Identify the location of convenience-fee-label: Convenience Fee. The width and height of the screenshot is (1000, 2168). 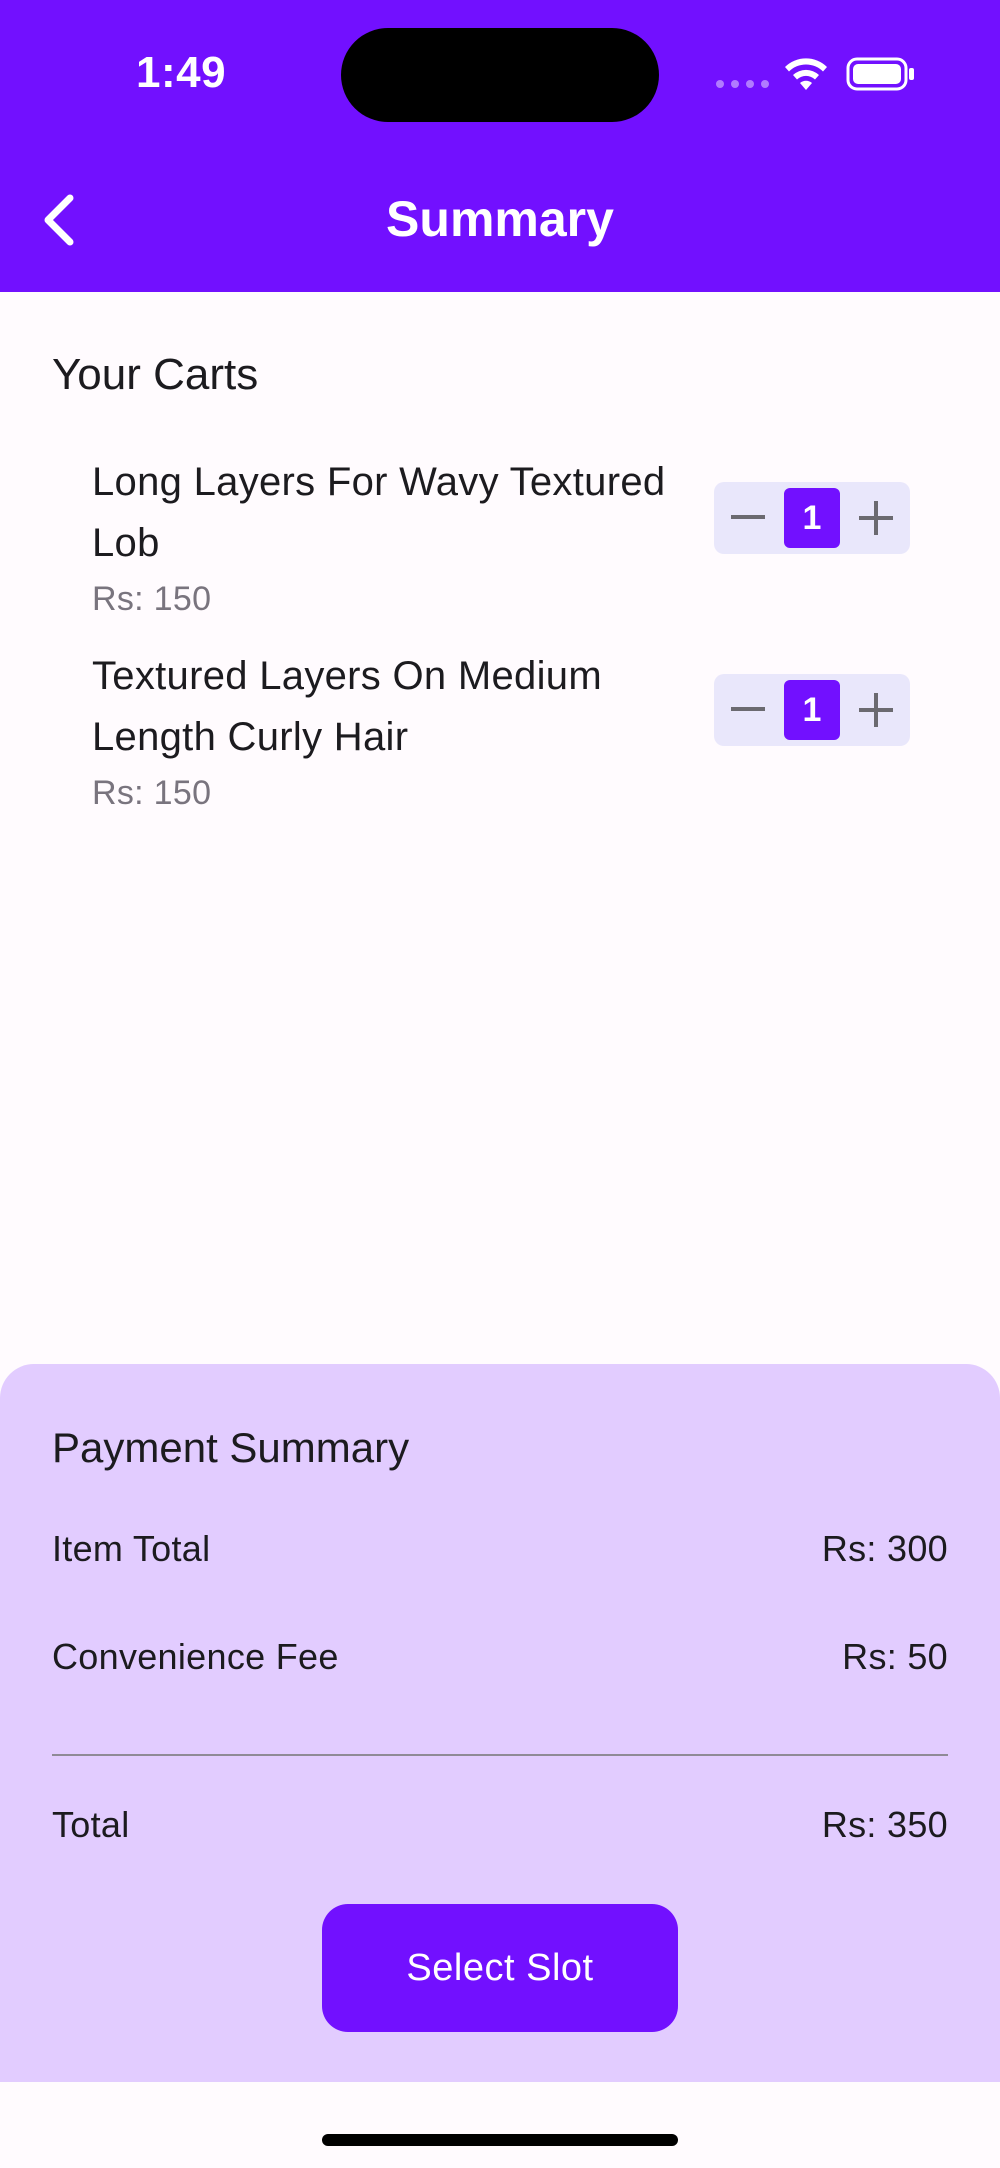
(195, 1656).